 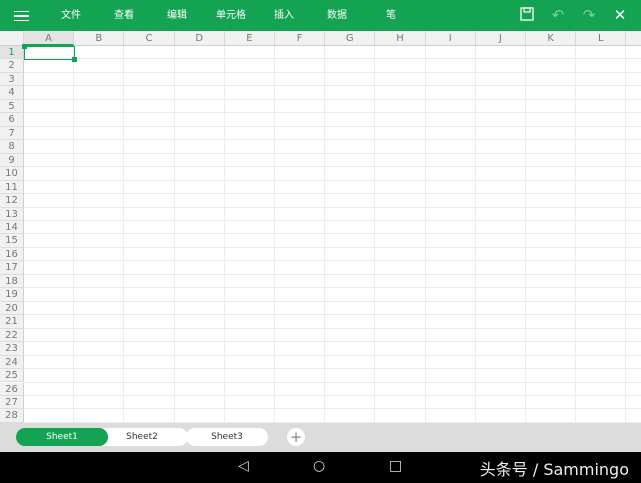 What do you see at coordinates (551, 38) in the screenshot?
I see `column-header: K` at bounding box center [551, 38].